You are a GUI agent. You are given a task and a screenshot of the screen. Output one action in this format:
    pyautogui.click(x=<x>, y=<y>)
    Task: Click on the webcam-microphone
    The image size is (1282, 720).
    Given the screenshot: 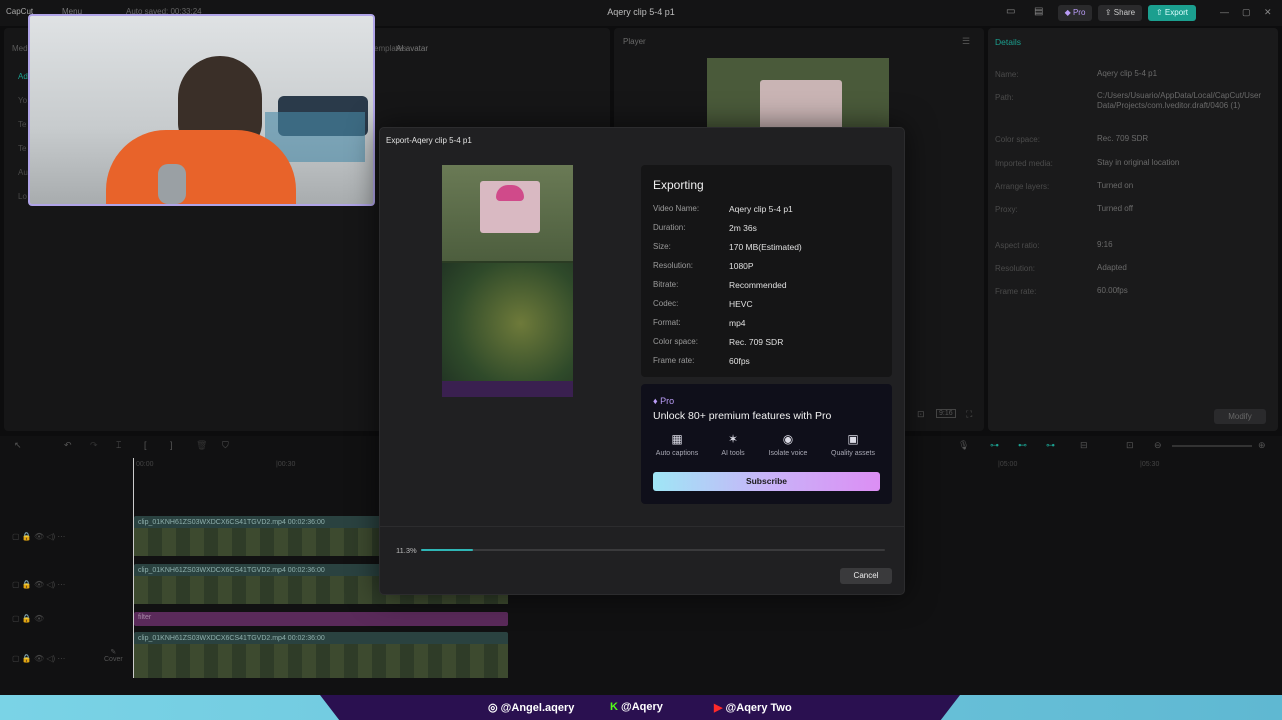 What is the action you would take?
    pyautogui.click(x=172, y=184)
    